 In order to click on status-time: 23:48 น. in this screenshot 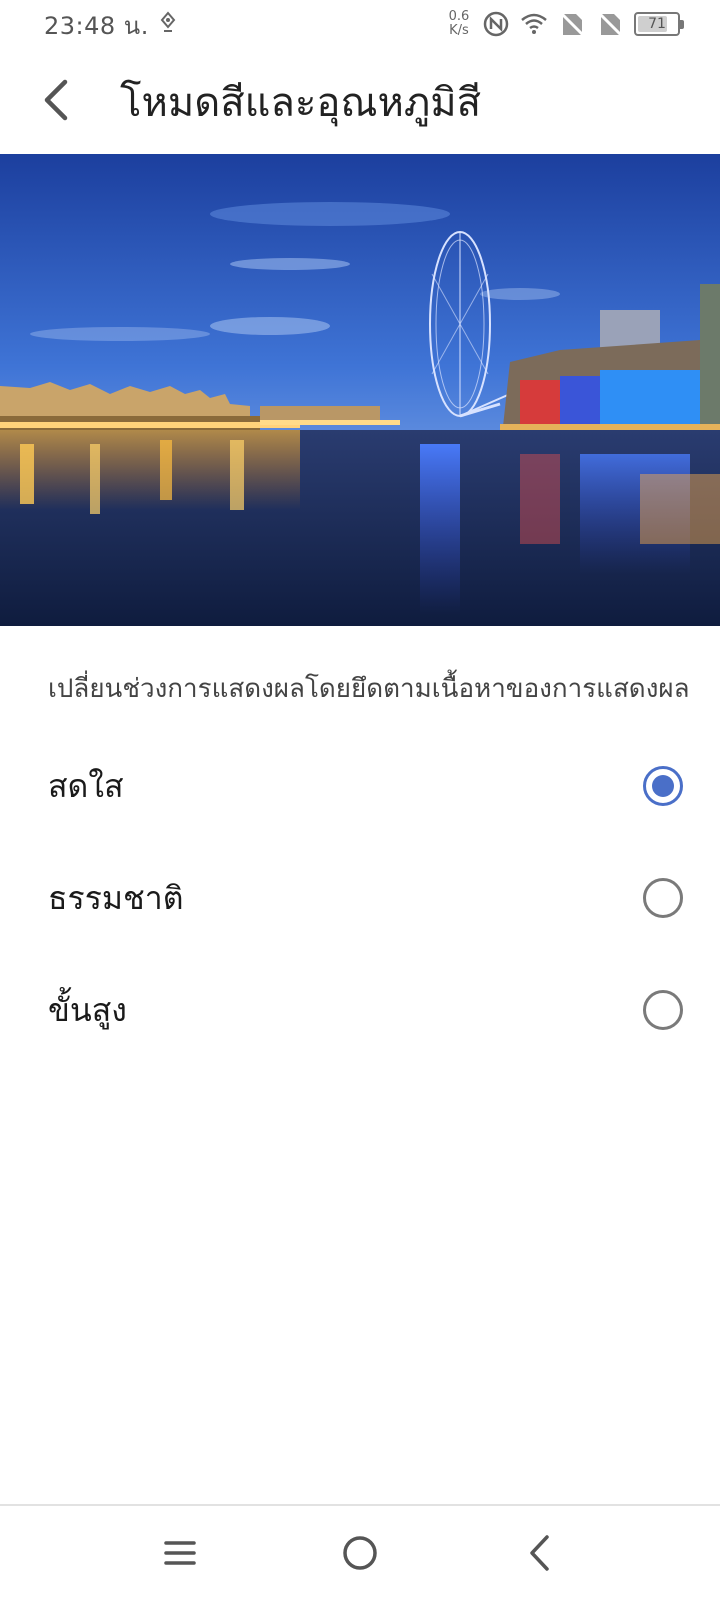, I will do `click(96, 26)`.